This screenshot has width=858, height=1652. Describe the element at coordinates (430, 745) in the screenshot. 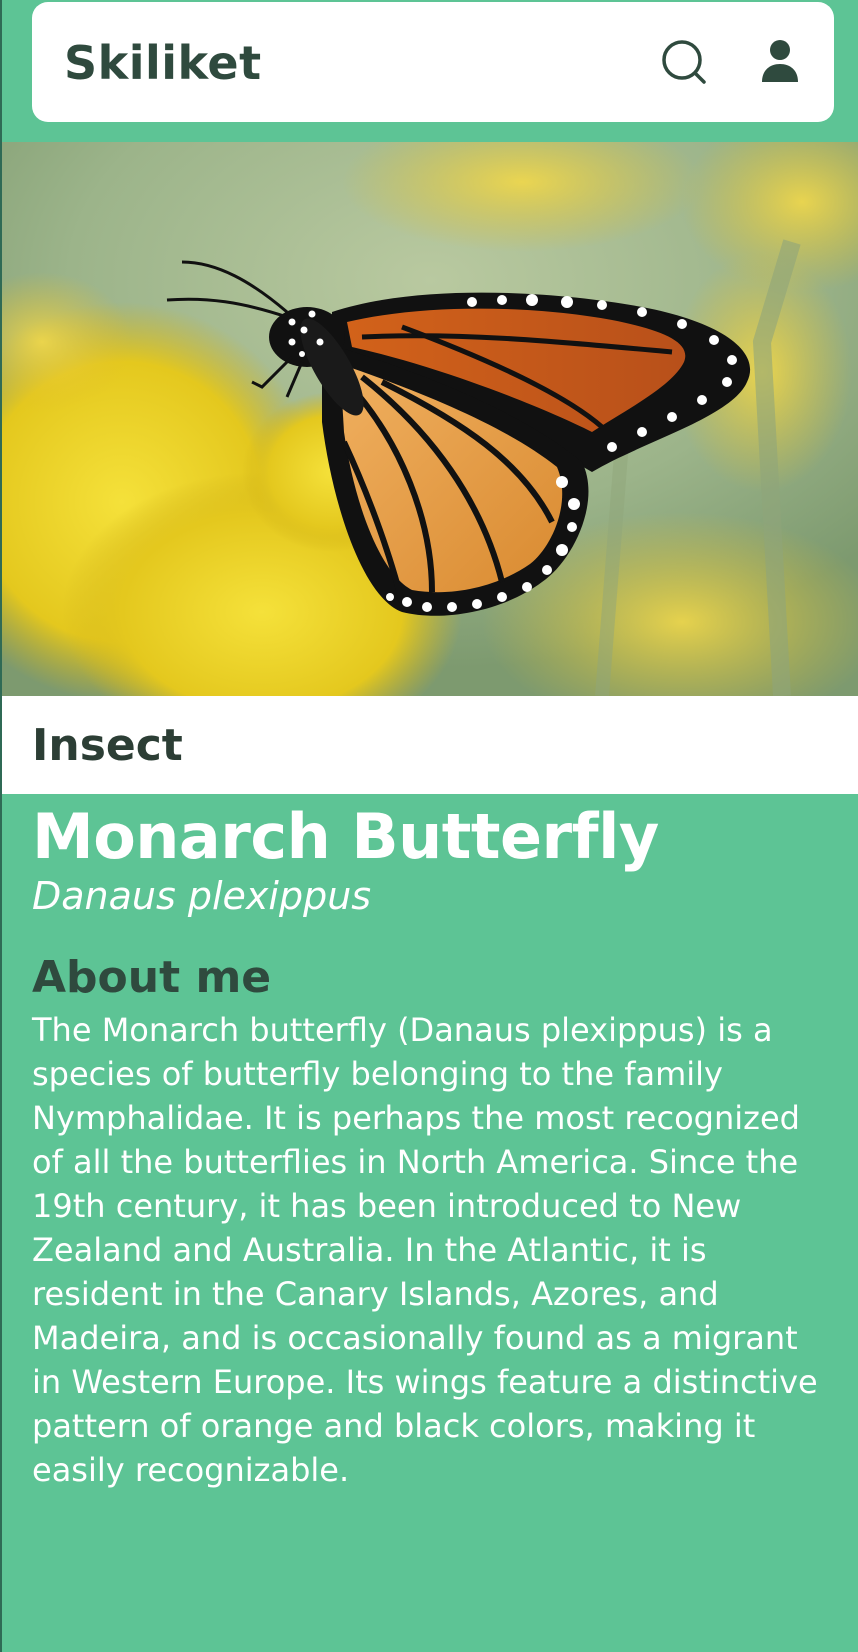

I see `category-band: Insect` at that location.